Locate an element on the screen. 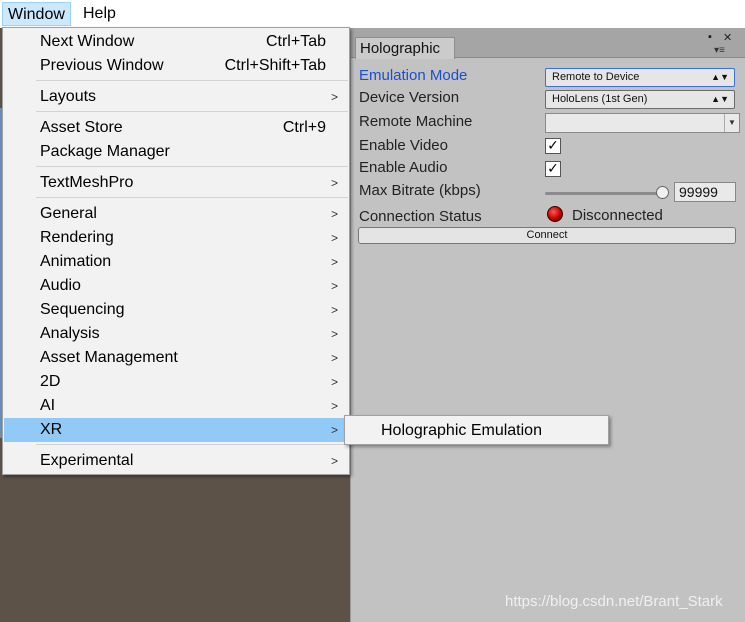 Image resolution: width=745 pixels, height=622 pixels. enable-video-label: Enable Video is located at coordinates (403, 145).